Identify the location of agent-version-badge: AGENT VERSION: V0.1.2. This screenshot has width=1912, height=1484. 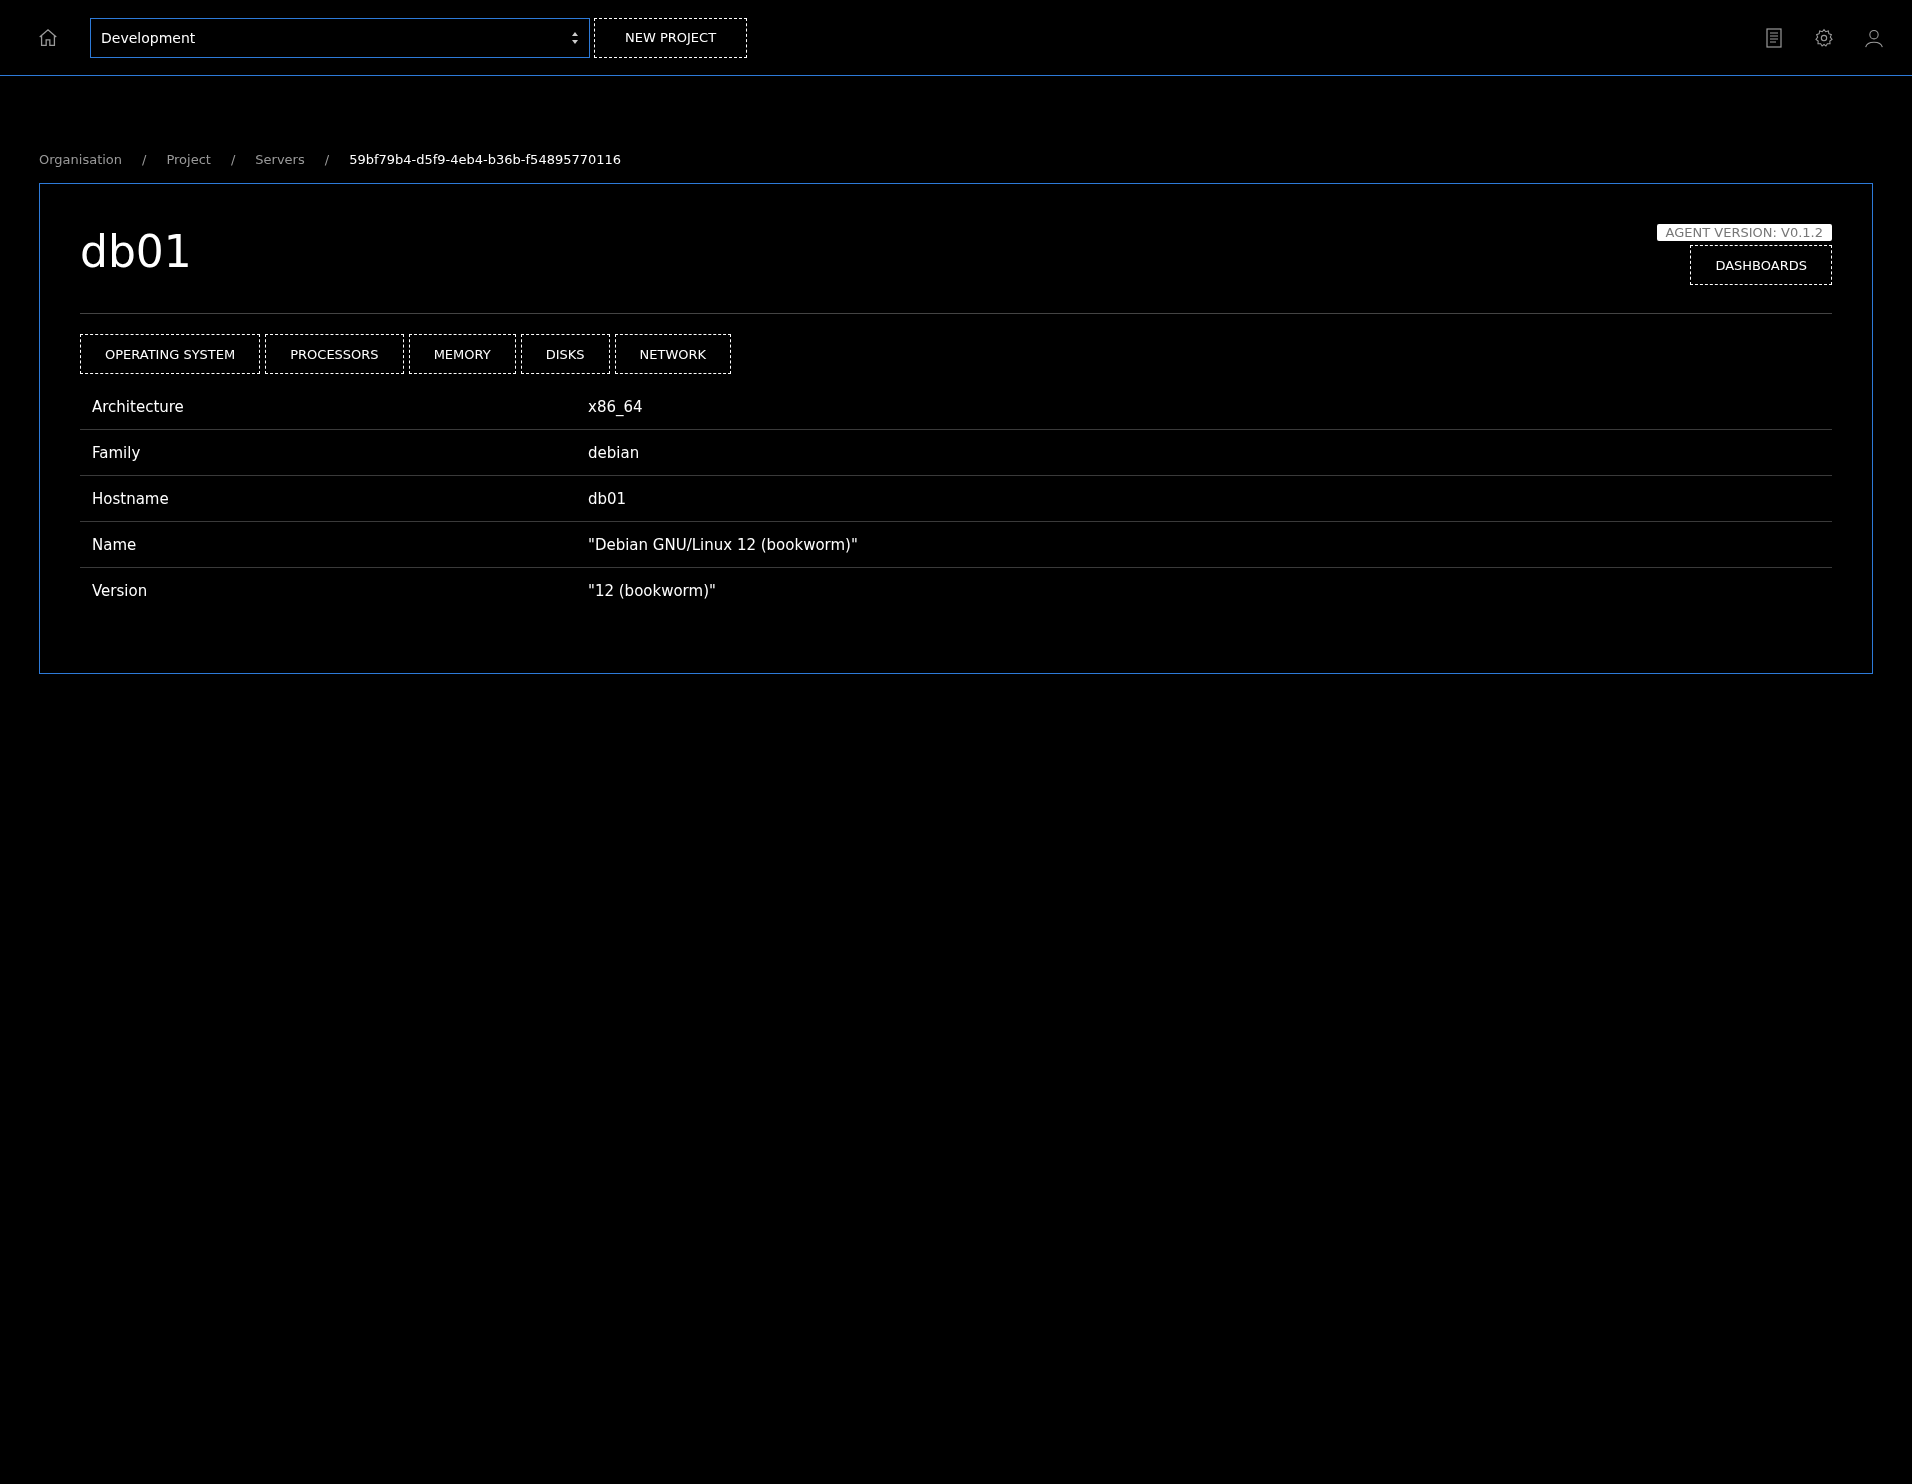
(1744, 232).